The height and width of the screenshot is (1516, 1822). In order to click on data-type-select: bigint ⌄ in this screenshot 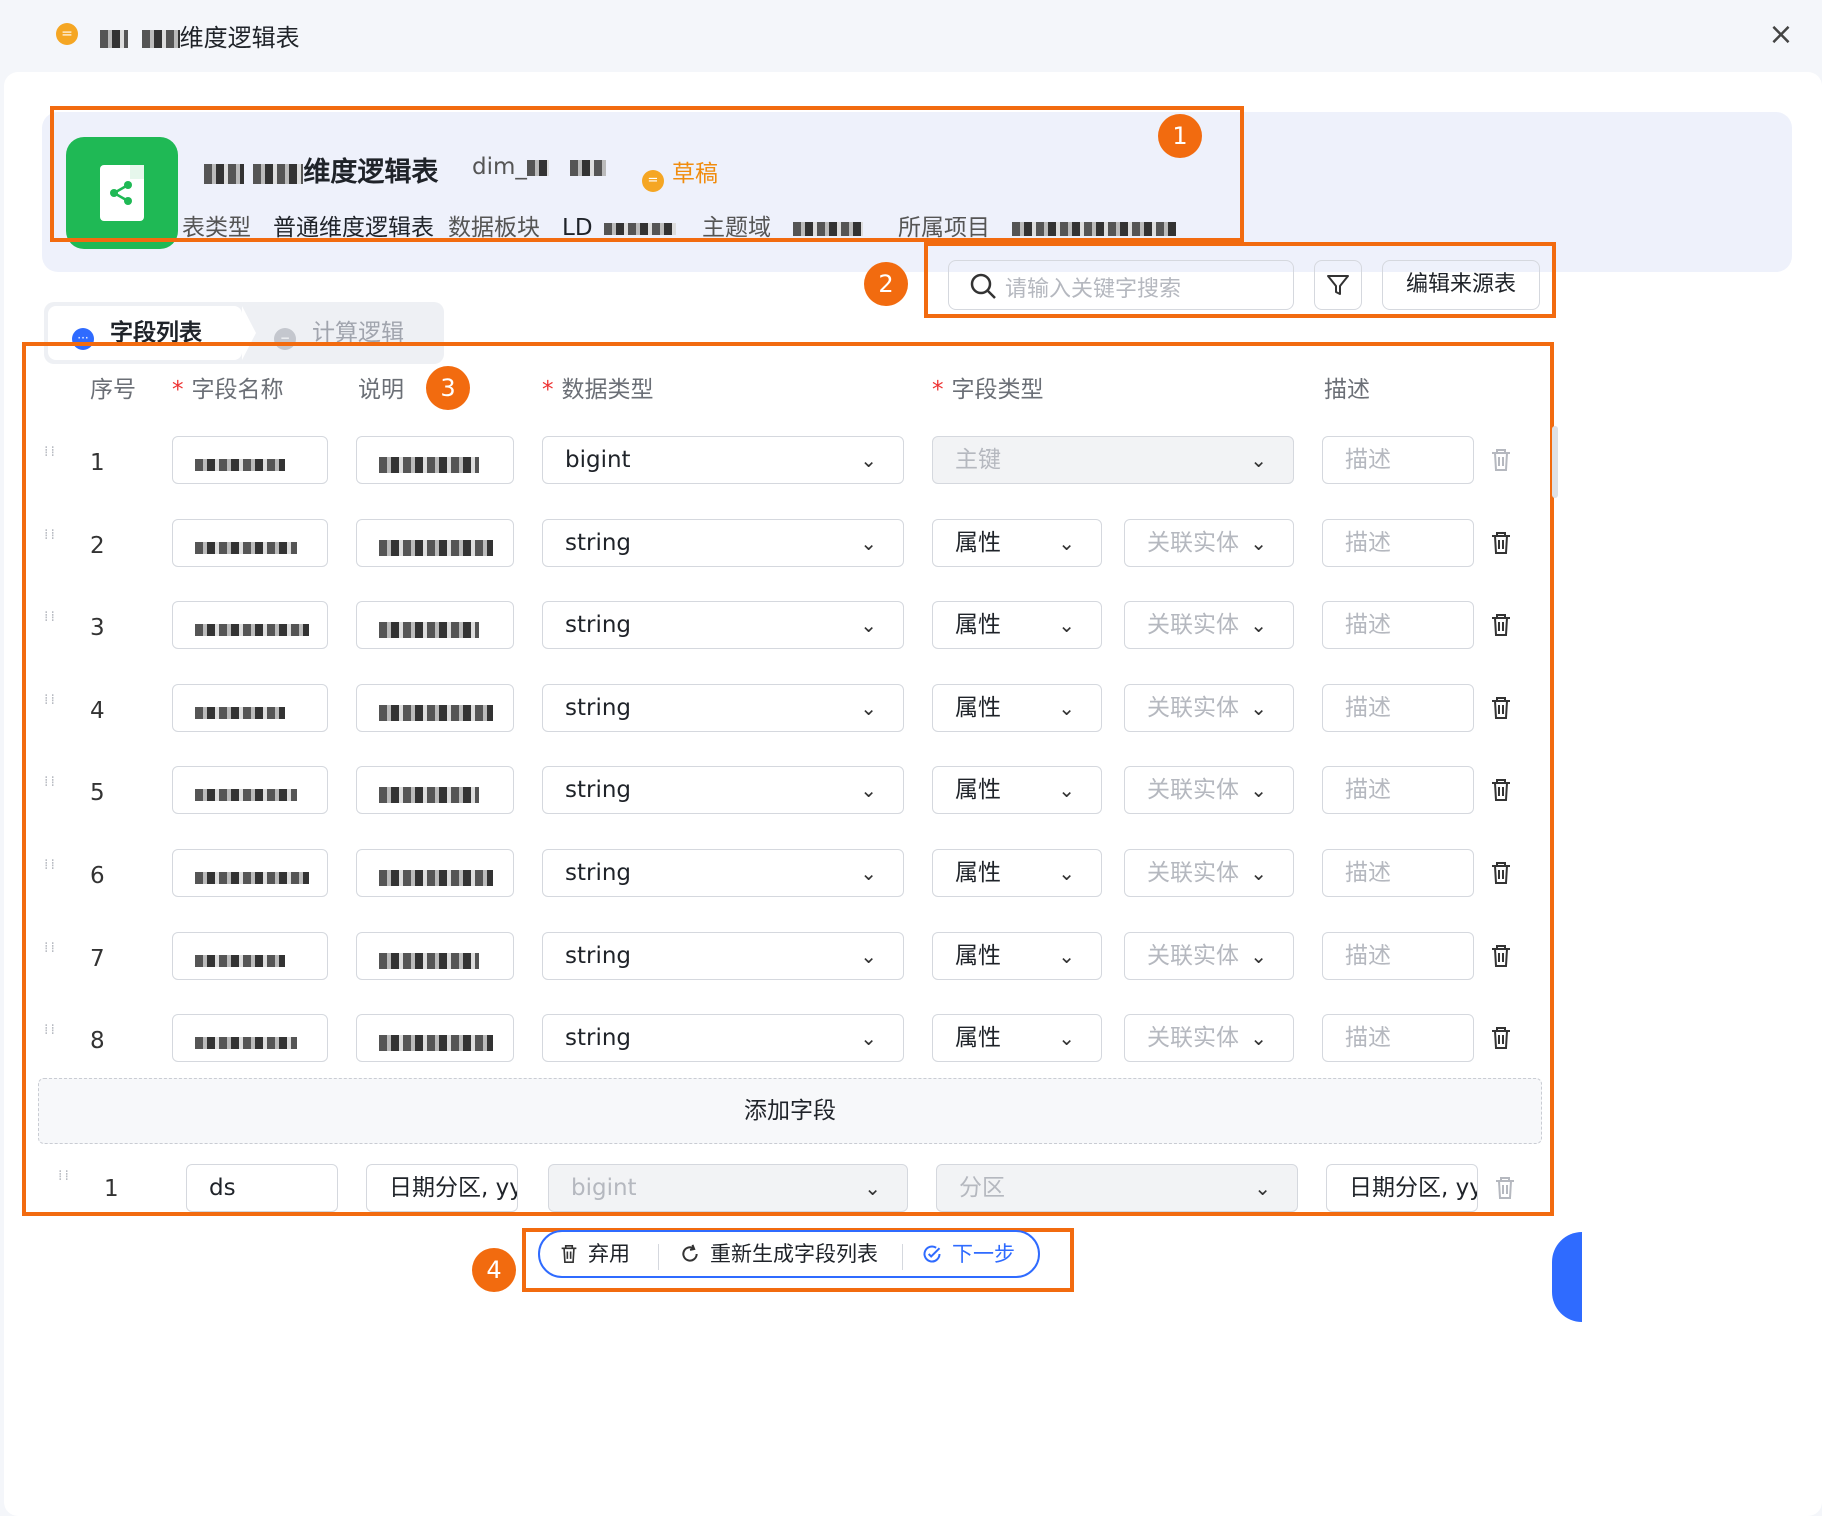, I will do `click(723, 460)`.